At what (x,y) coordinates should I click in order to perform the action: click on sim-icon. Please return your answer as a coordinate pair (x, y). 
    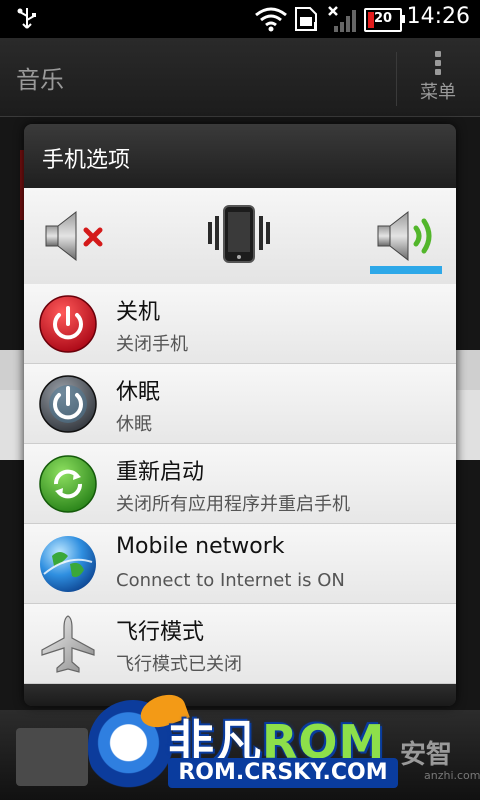
    Looking at the image, I should click on (306, 19).